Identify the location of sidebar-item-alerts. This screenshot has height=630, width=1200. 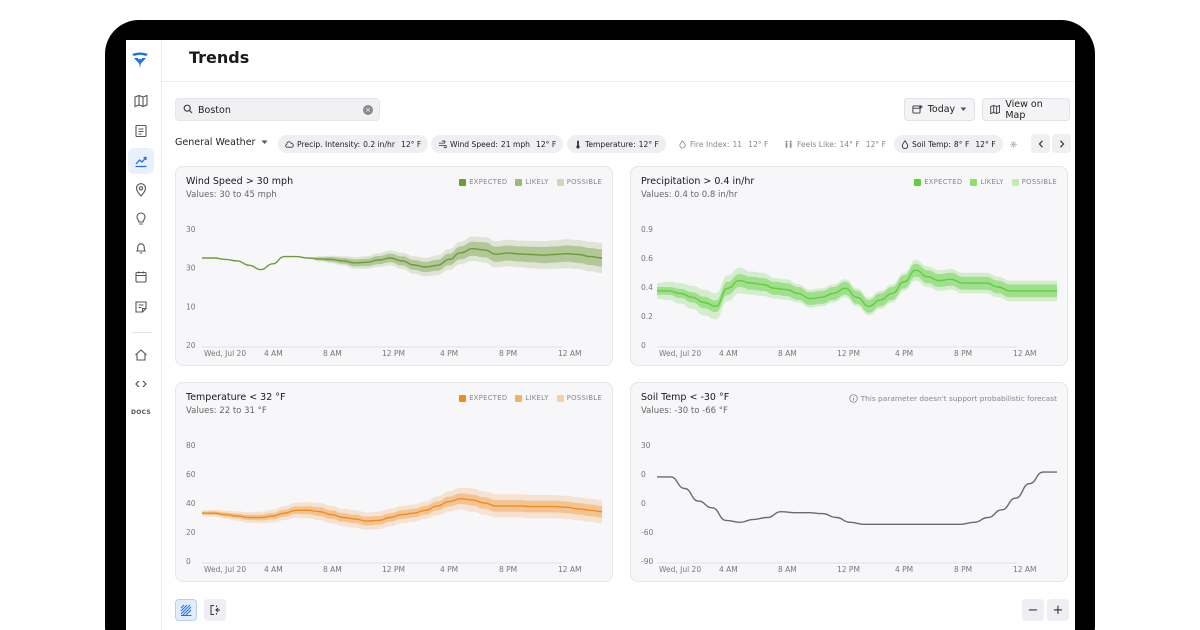
(141, 248).